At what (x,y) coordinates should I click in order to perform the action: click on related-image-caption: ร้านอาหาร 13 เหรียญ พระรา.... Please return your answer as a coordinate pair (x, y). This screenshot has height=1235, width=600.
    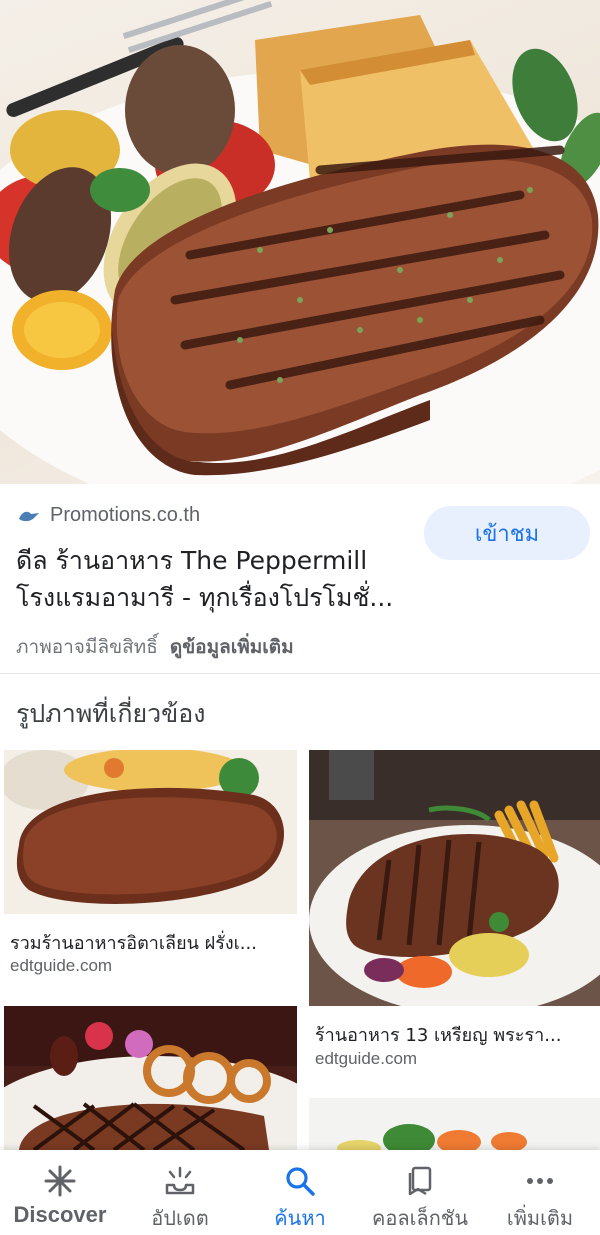
    Looking at the image, I should click on (438, 1035).